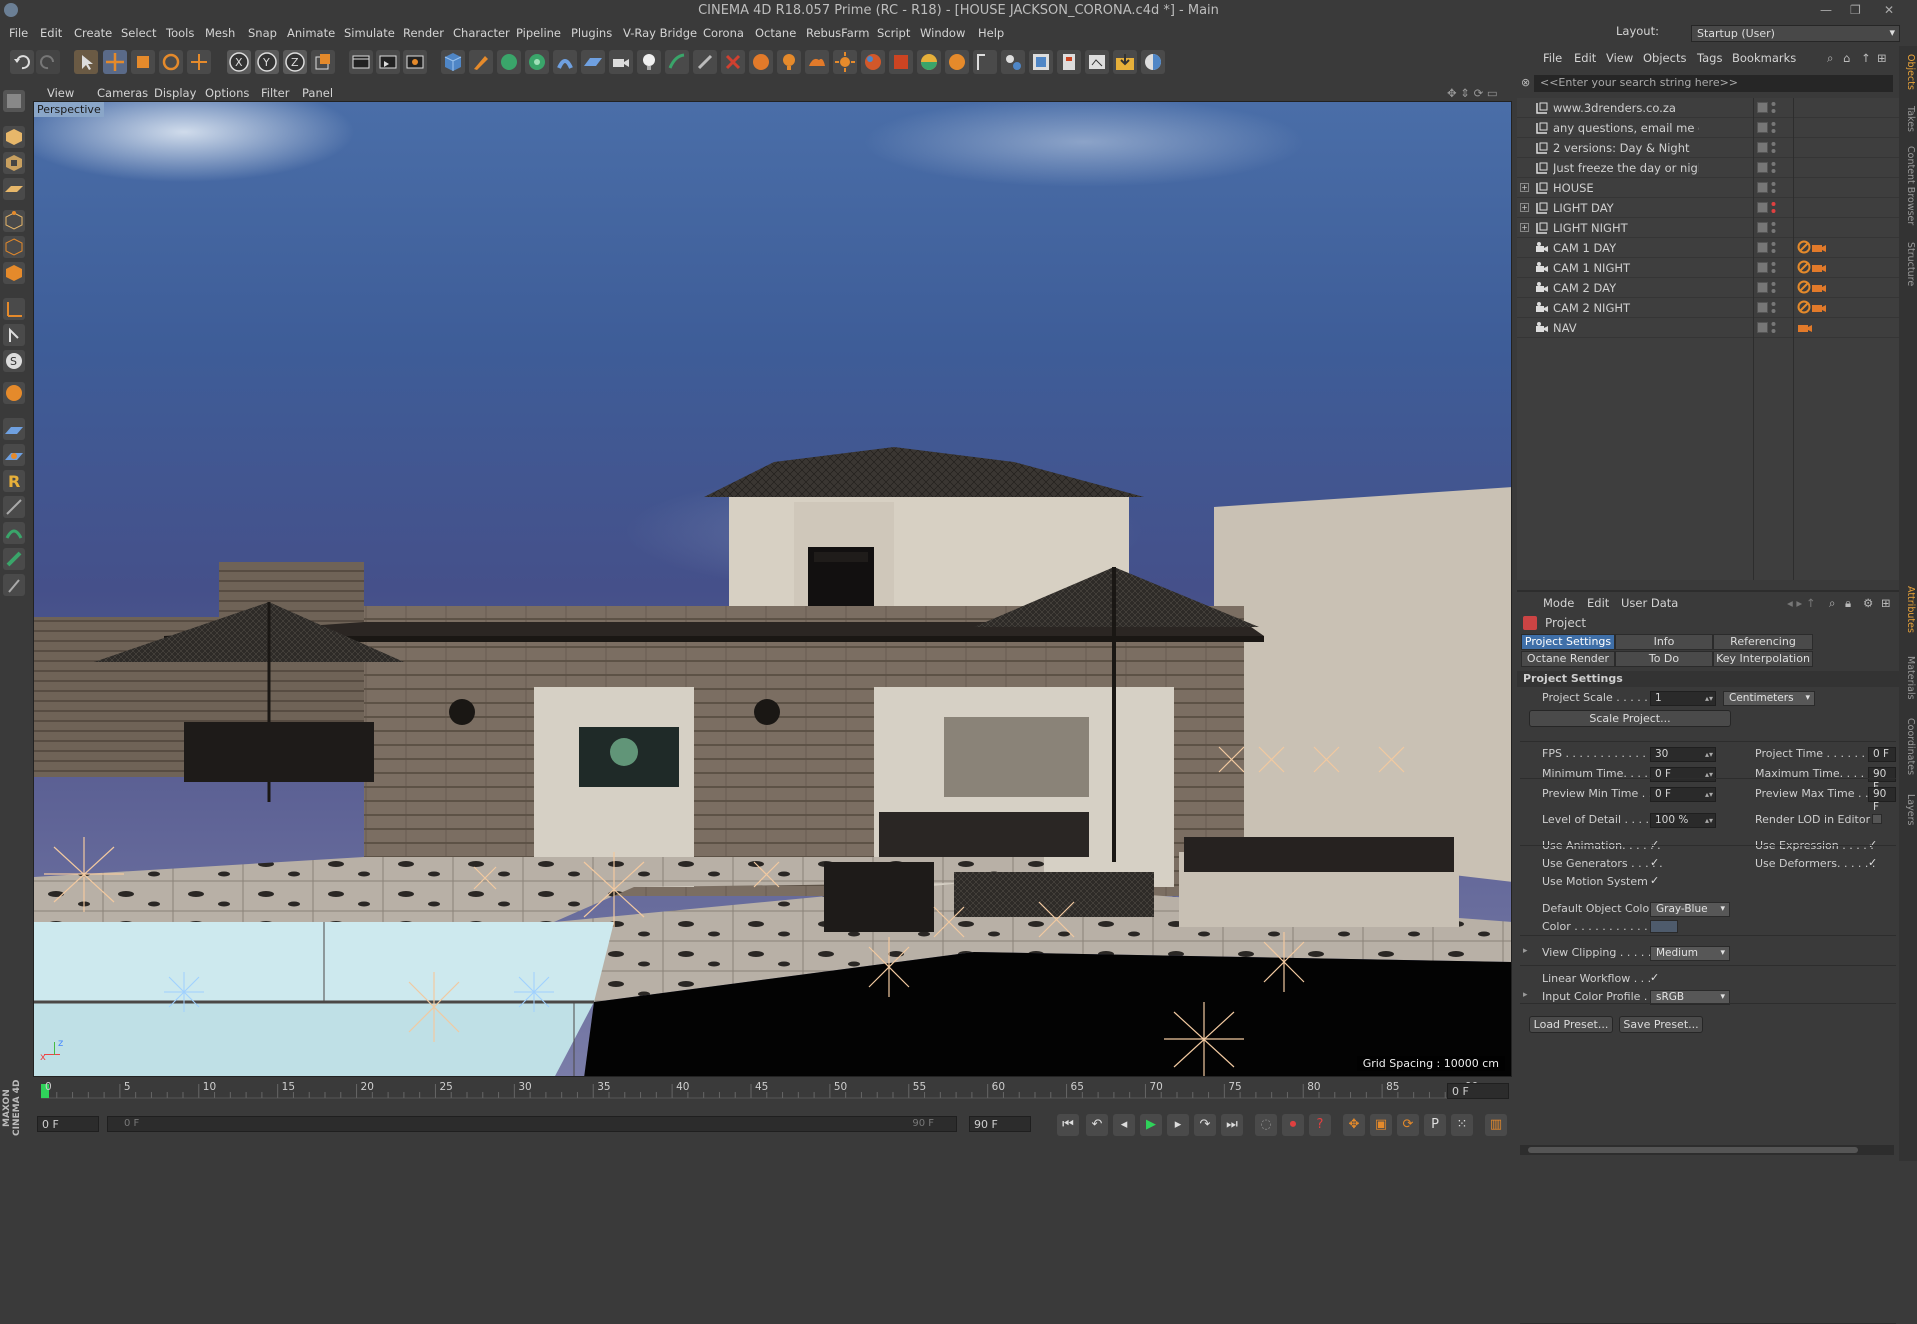  I want to click on model-mode-icon, so click(14, 137).